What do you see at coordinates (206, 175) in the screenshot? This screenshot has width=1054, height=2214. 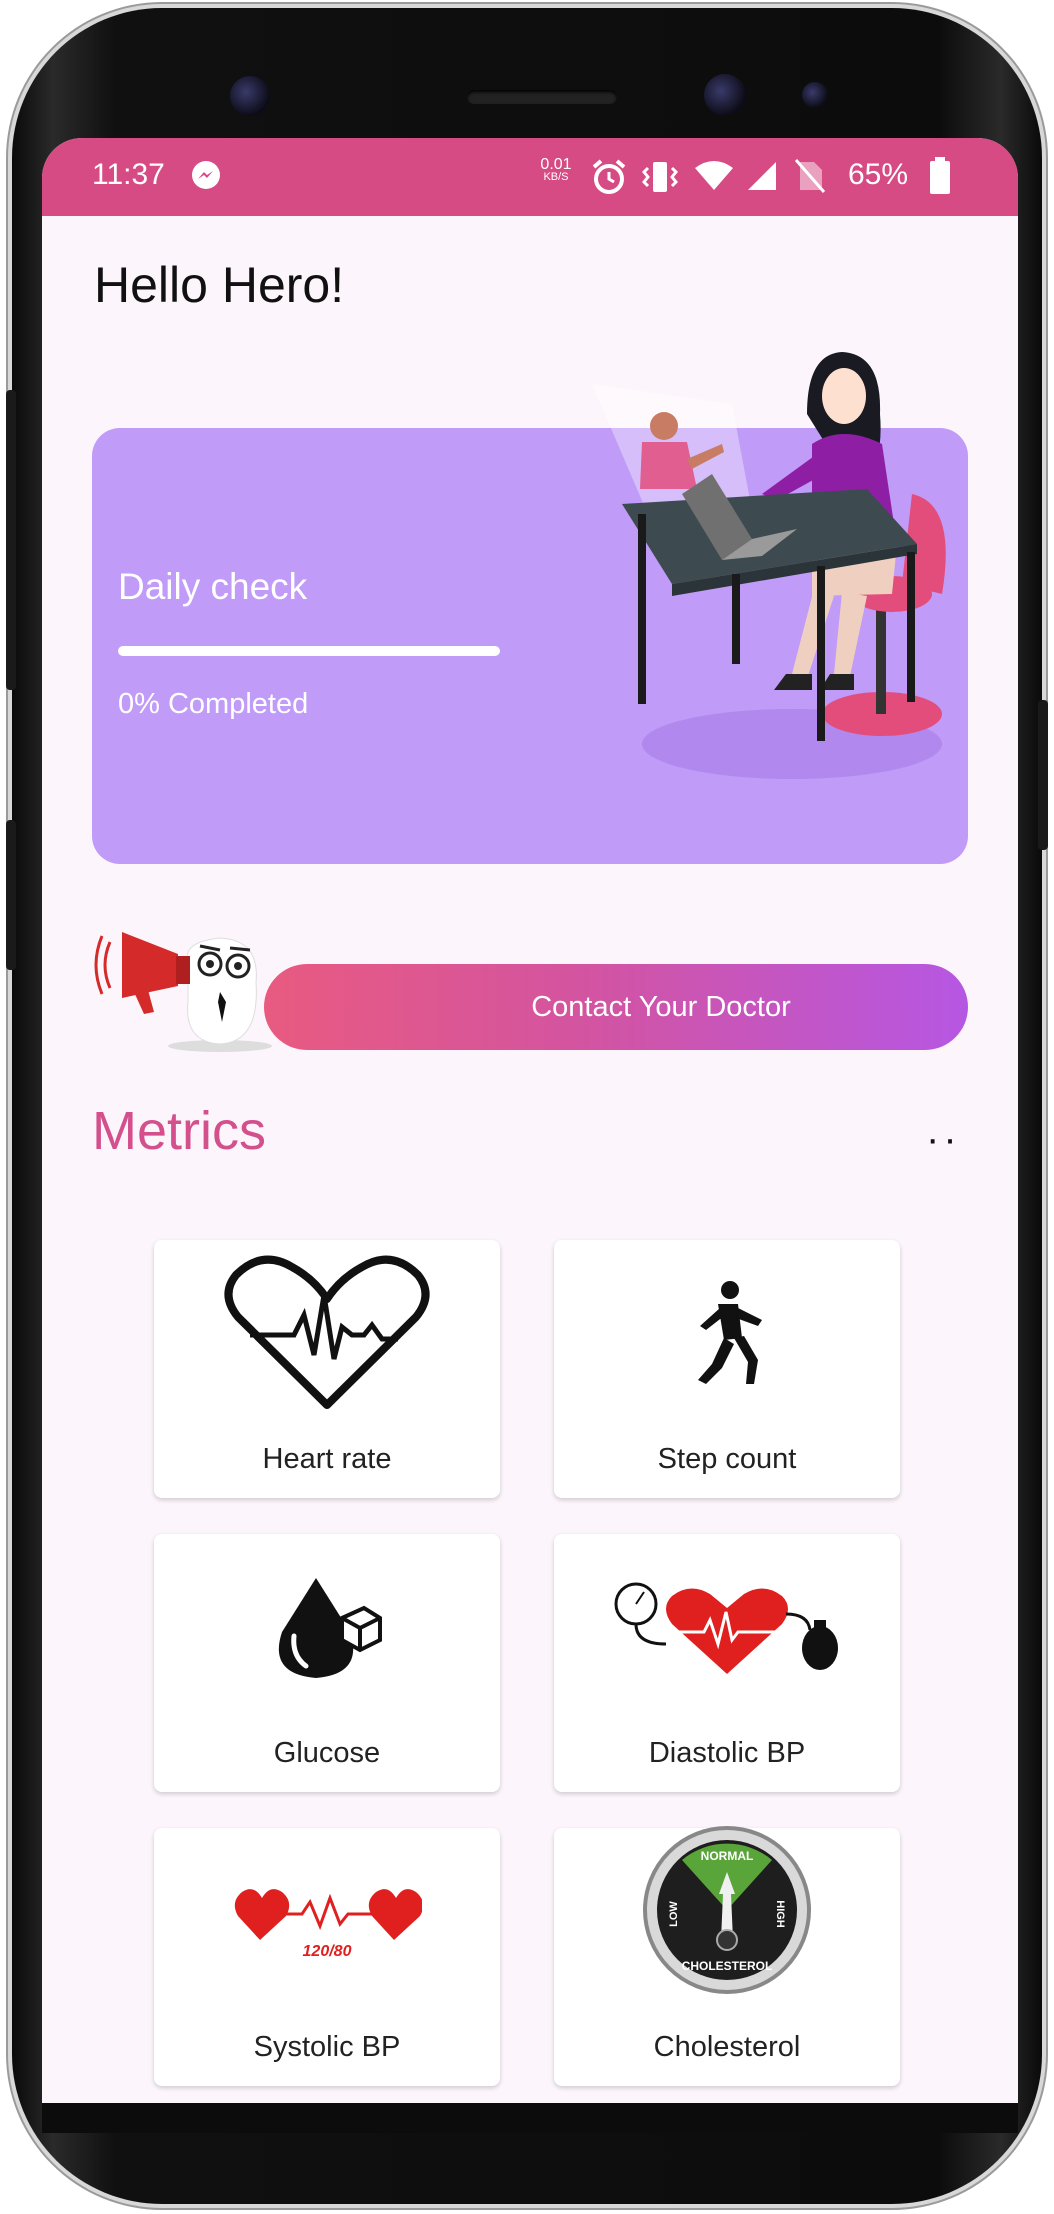 I see `messenger-icon` at bounding box center [206, 175].